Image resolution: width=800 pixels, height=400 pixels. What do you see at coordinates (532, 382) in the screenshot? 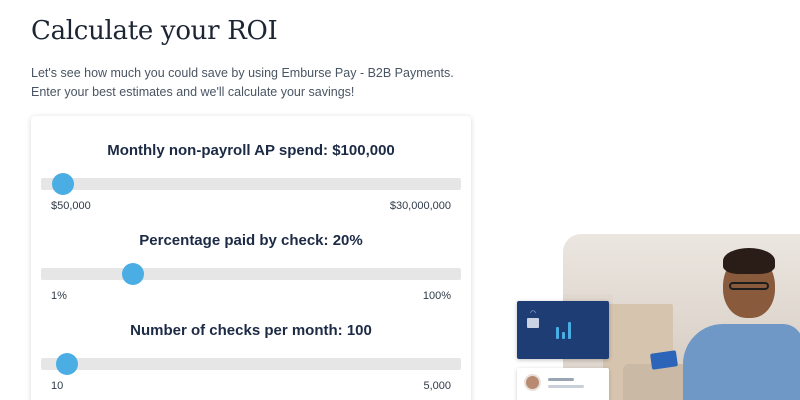
I see `avatar` at bounding box center [532, 382].